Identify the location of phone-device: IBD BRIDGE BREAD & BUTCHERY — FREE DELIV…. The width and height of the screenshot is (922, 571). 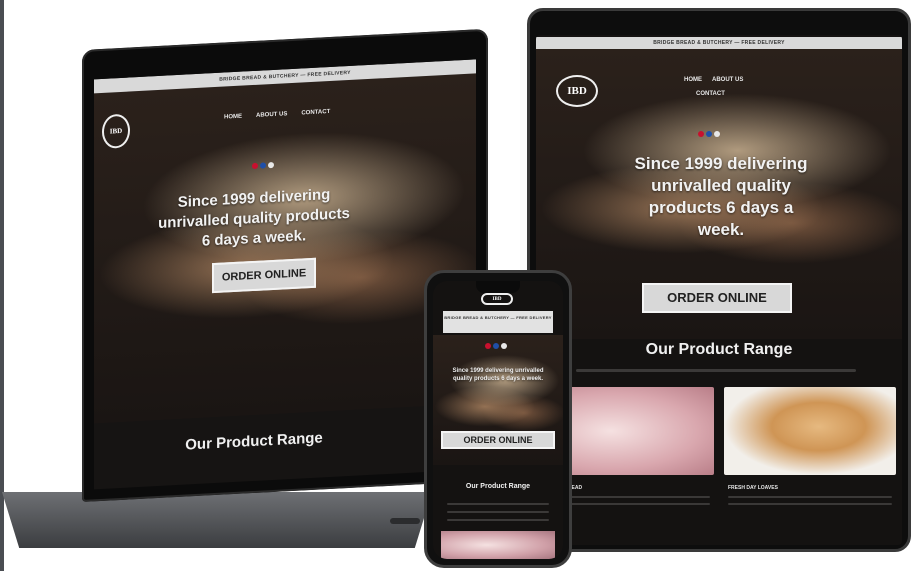
(498, 419).